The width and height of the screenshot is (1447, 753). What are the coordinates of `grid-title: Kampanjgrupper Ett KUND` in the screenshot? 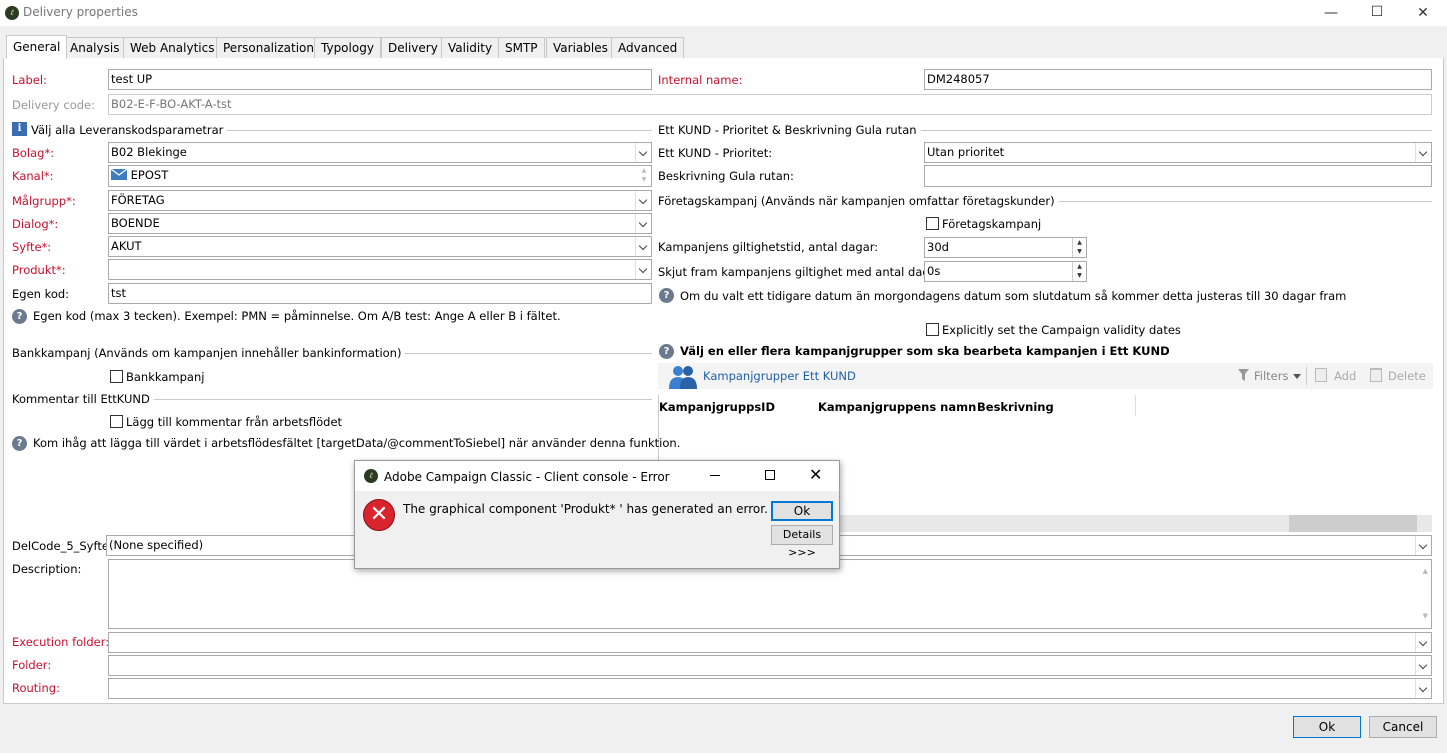 It's located at (779, 376).